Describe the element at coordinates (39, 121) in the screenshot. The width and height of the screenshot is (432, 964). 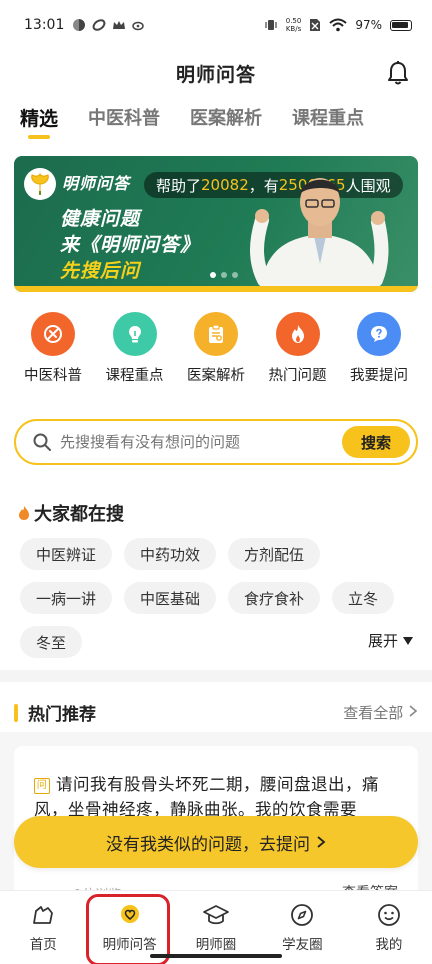
I see `tab-selected: 精选` at that location.